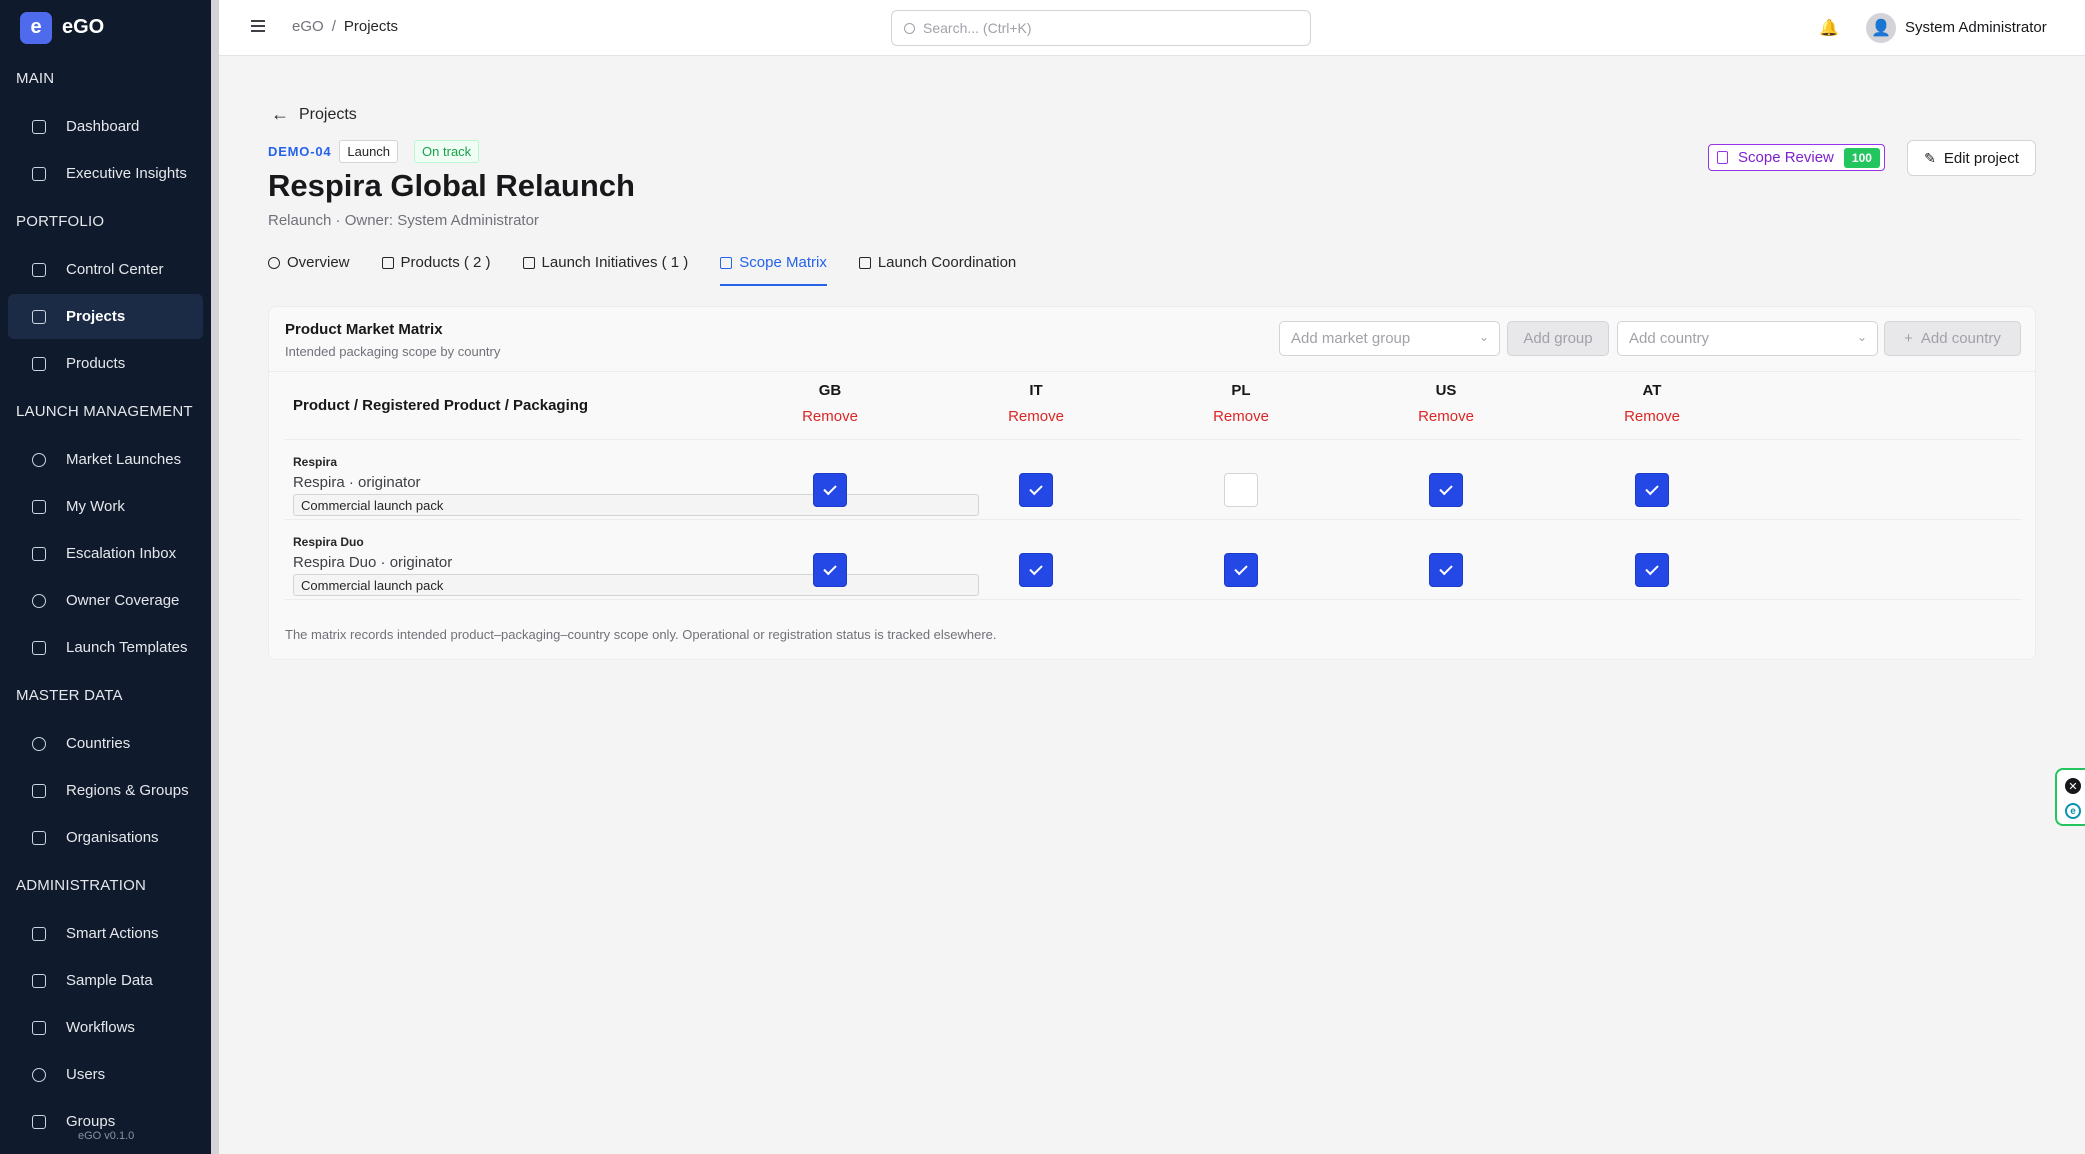  Describe the element at coordinates (830, 390) in the screenshot. I see `country-code: GB` at that location.